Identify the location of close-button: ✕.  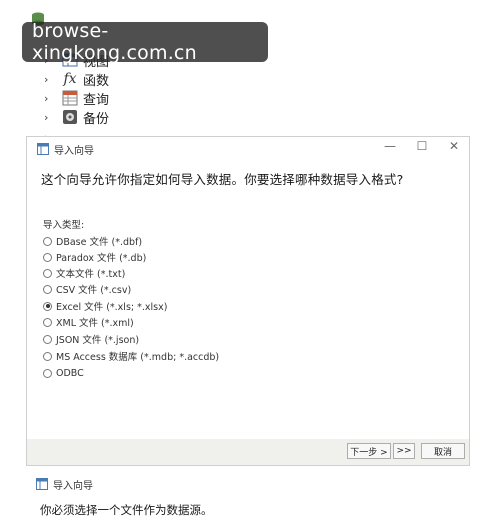
(454, 146).